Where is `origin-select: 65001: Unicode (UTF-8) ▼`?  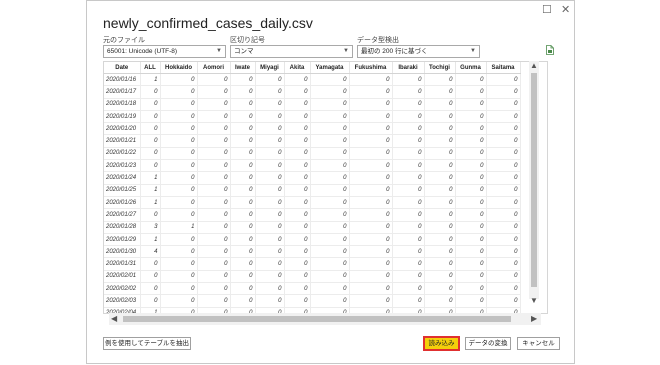
origin-select: 65001: Unicode (UTF-8) ▼ is located at coordinates (164, 51).